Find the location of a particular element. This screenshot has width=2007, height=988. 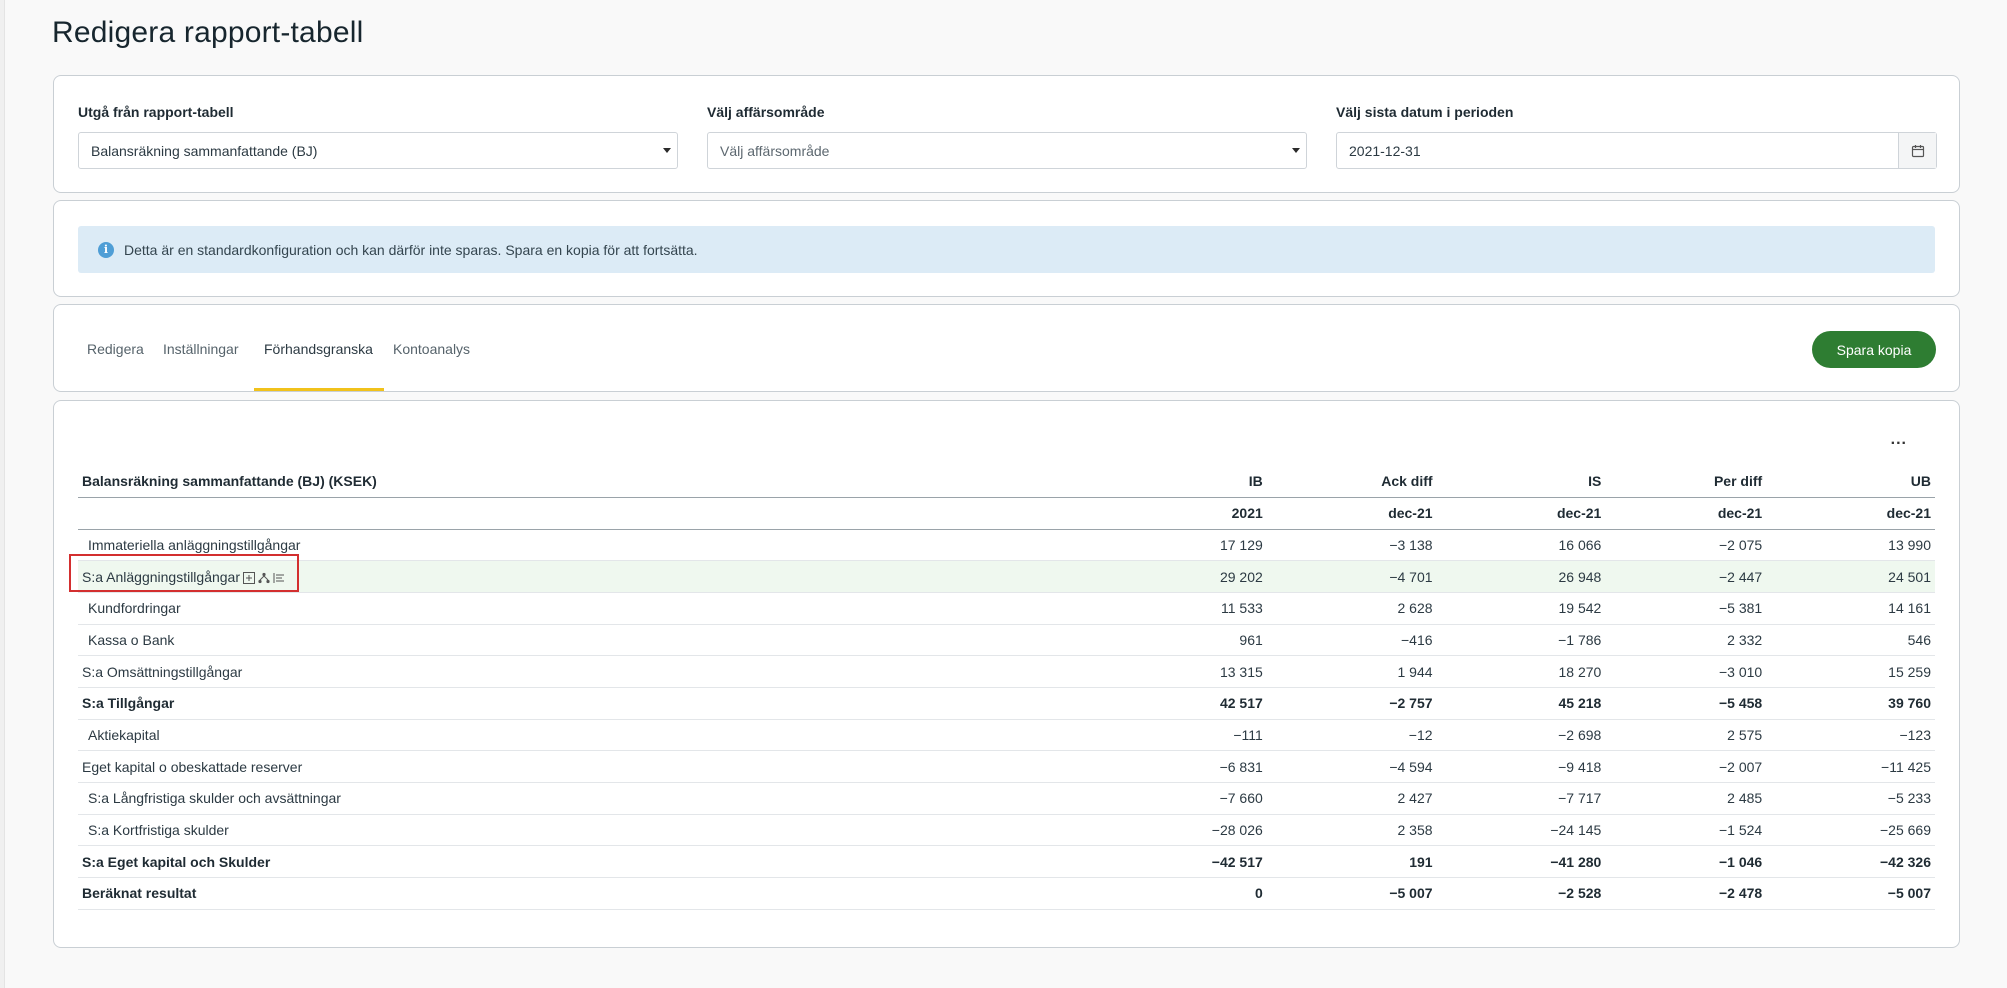

column-subheader is located at coordinates (588, 513).